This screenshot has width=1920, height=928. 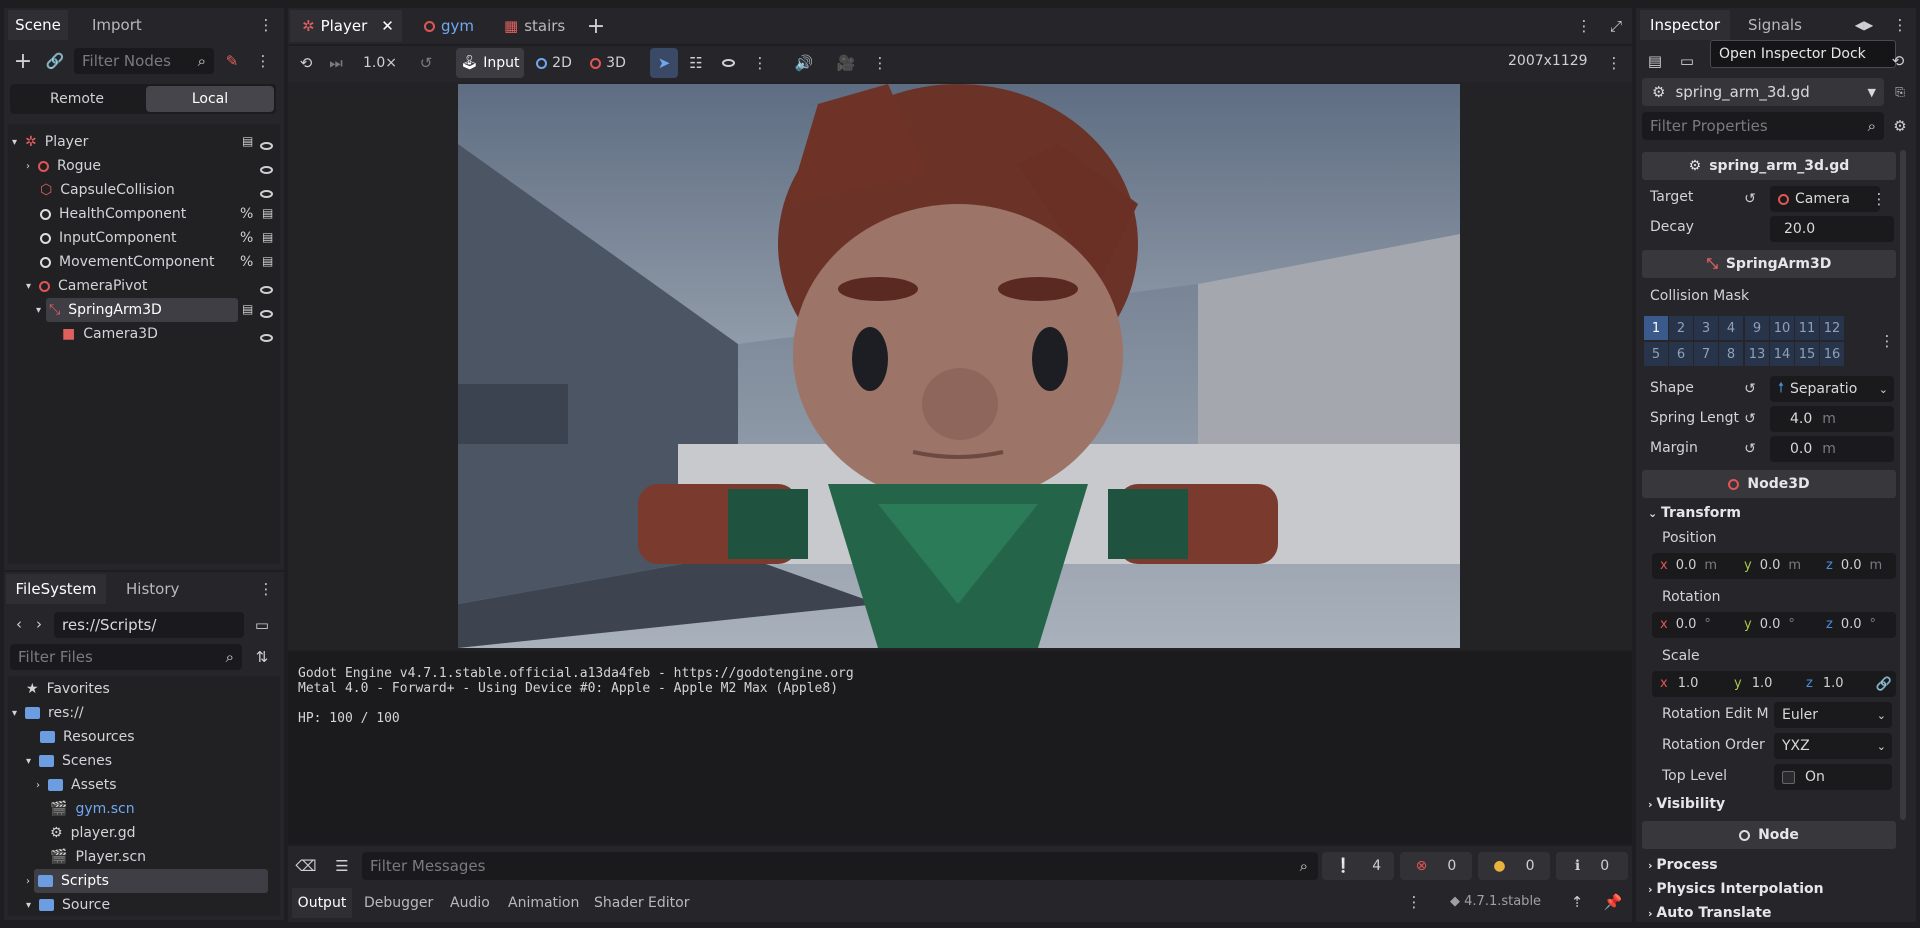 I want to click on remote-button: Remote, so click(x=77, y=99).